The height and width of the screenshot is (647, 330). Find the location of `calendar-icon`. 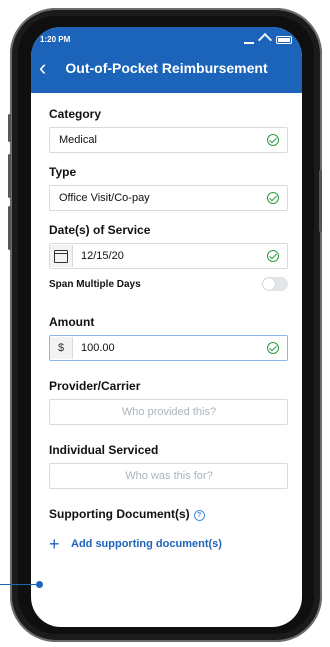

calendar-icon is located at coordinates (61, 256).